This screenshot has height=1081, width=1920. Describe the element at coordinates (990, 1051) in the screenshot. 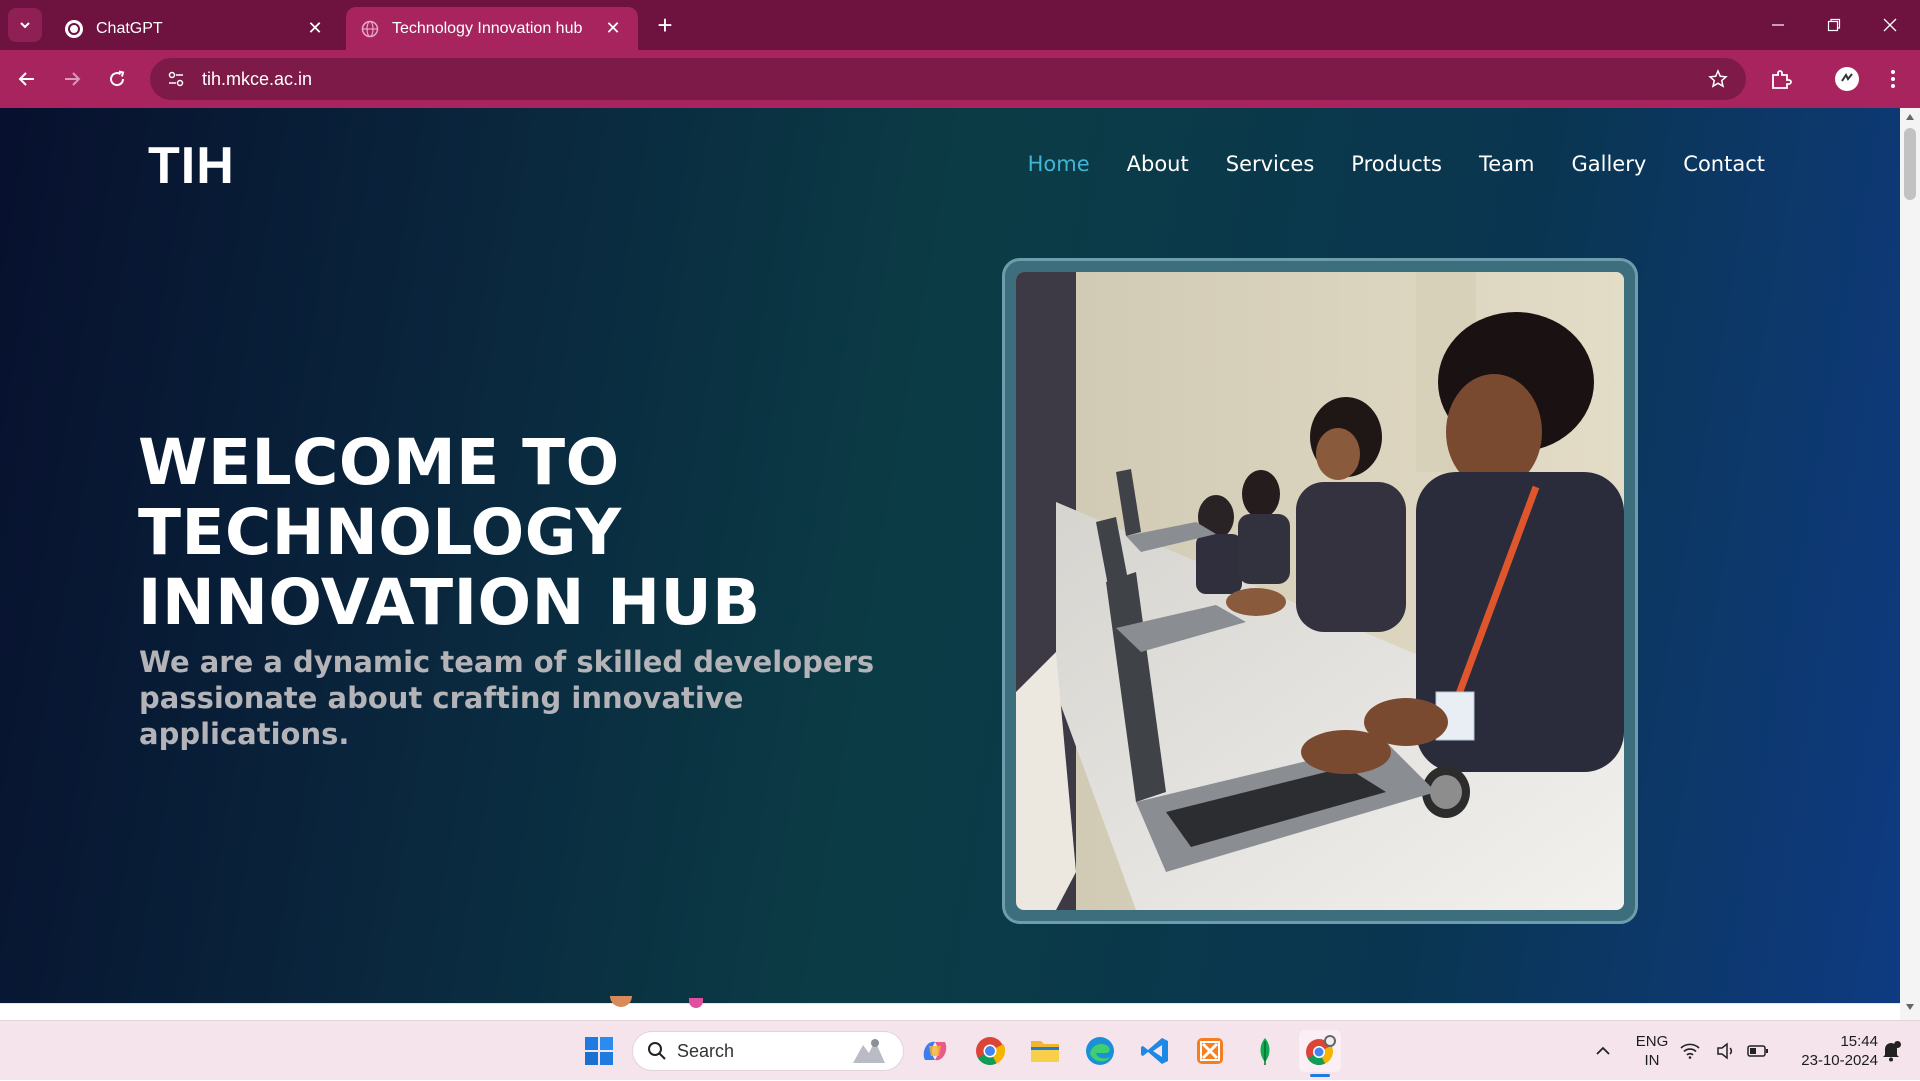

I see `chrome-app-icon` at that location.